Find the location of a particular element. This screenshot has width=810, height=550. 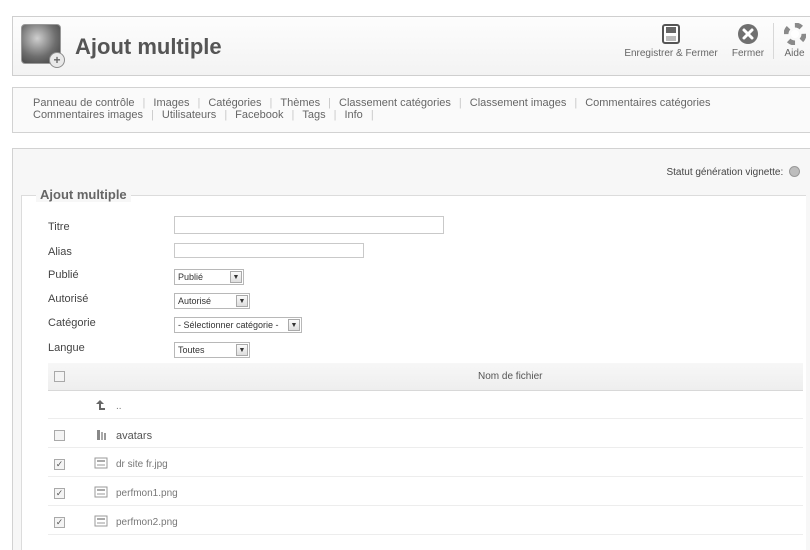

help-lifebuoy-icon is located at coordinates (794, 34).